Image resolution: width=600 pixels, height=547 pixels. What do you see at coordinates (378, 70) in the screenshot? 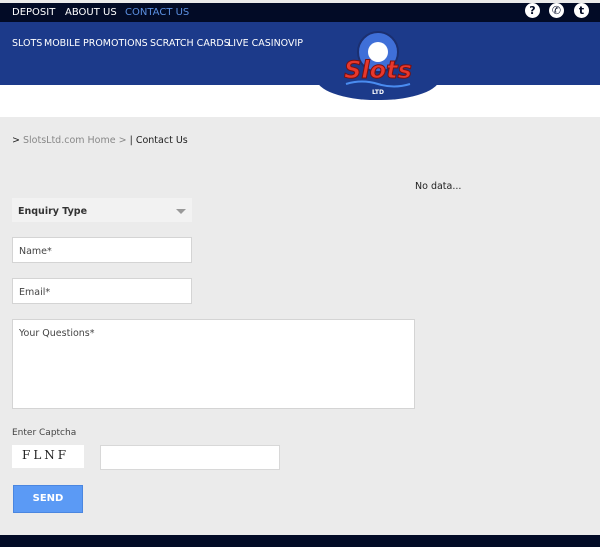
I see `svg-text: Slots` at bounding box center [378, 70].